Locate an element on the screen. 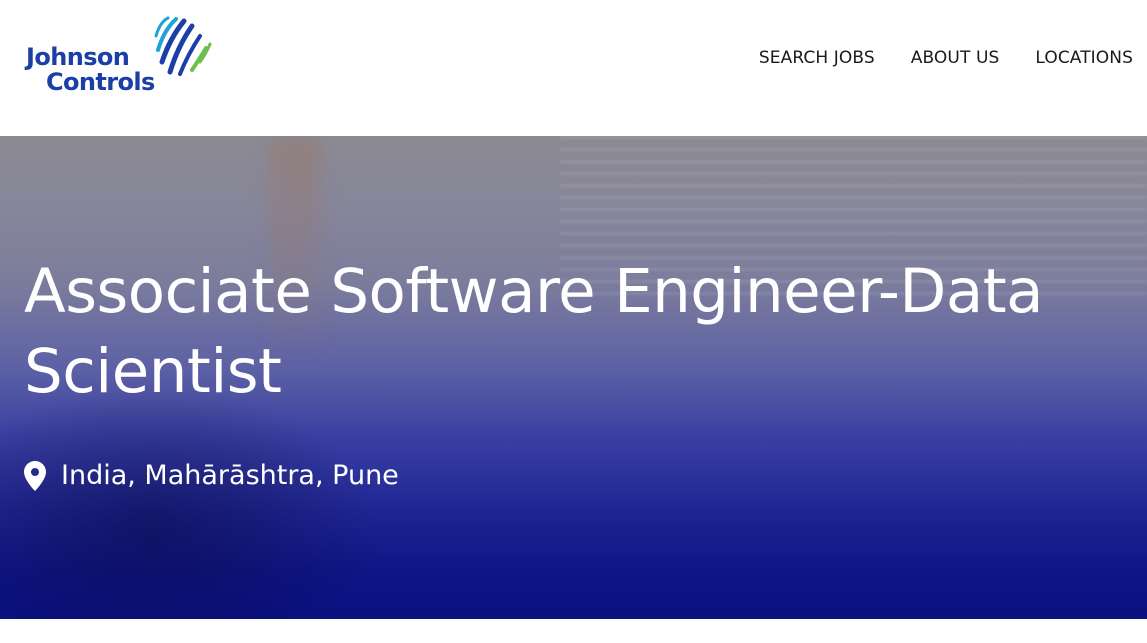 Image resolution: width=1147 pixels, height=643 pixels. nav-search-jobs: SEARCH JOBS is located at coordinates (817, 58).